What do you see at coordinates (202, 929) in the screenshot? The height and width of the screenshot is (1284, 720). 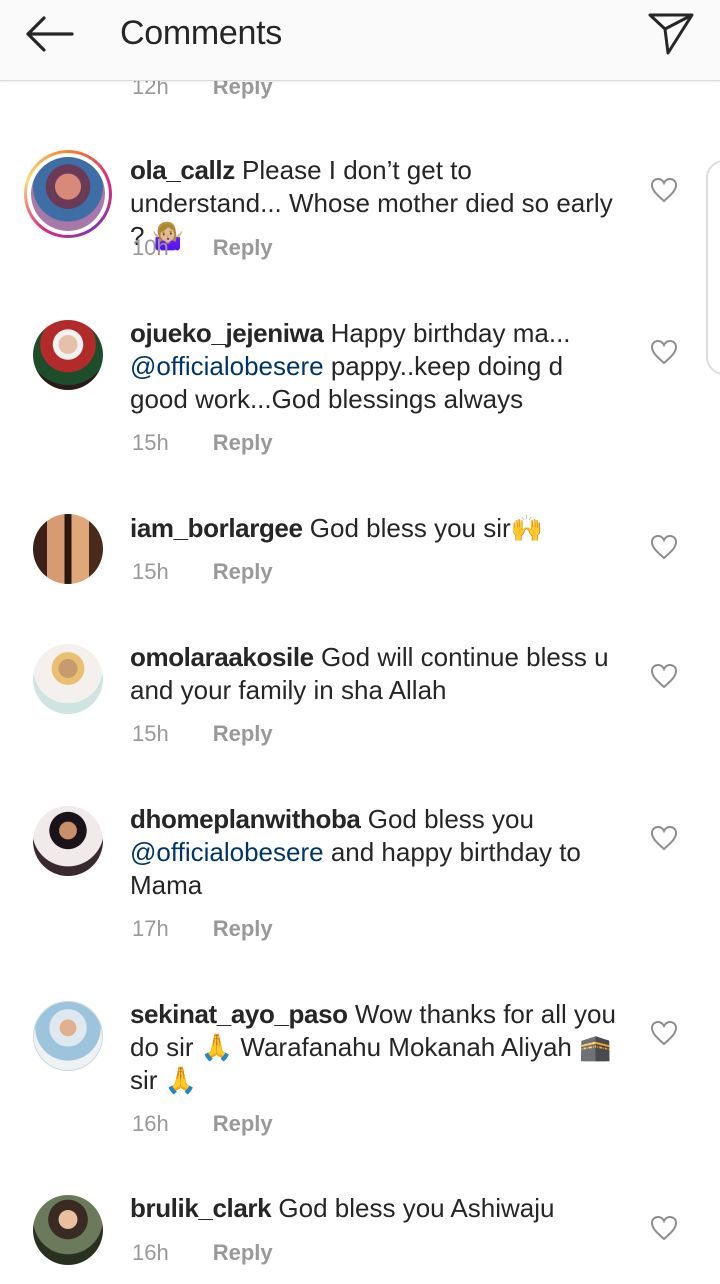 I see `comment-meta: 17h Reply` at bounding box center [202, 929].